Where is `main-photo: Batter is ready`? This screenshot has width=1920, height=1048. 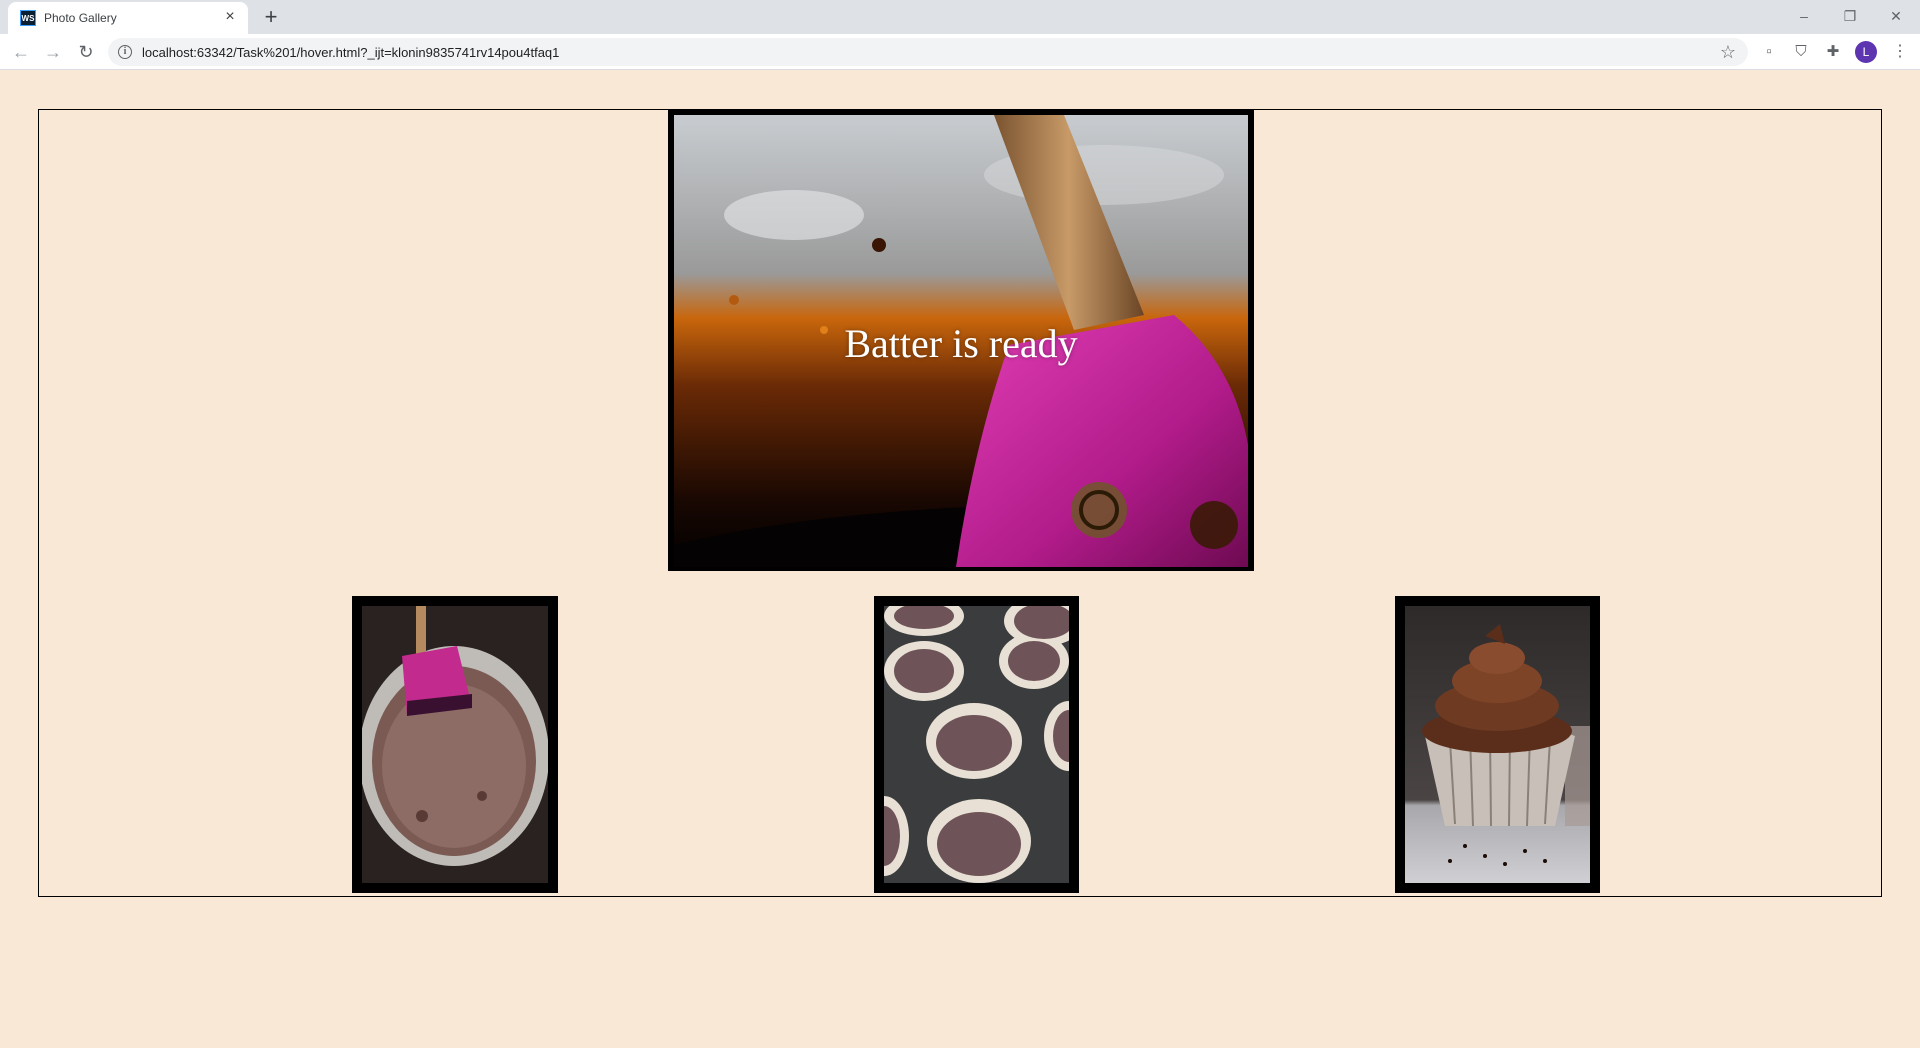 main-photo: Batter is ready is located at coordinates (961, 340).